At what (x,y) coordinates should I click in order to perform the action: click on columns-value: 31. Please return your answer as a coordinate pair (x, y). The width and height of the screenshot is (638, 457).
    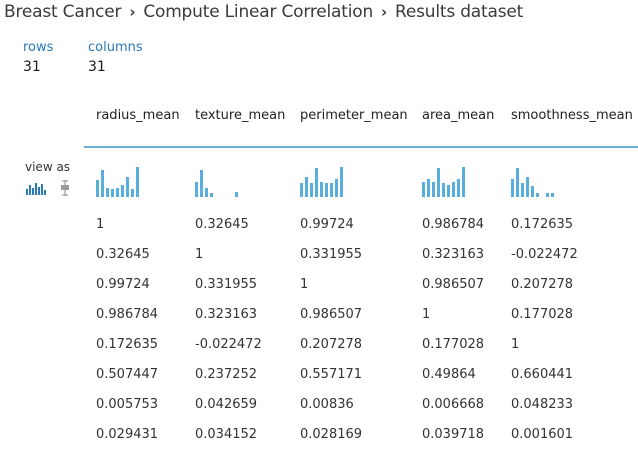
    Looking at the image, I should click on (97, 67).